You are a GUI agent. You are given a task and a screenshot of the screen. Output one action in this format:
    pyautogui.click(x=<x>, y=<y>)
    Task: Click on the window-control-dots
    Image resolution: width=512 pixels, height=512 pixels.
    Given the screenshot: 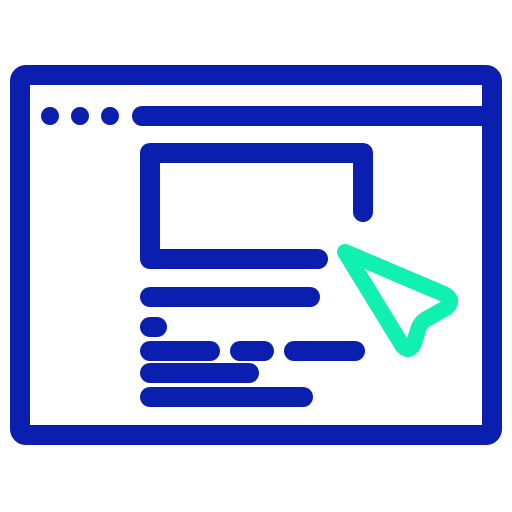 What is the action you would take?
    pyautogui.click(x=80, y=116)
    